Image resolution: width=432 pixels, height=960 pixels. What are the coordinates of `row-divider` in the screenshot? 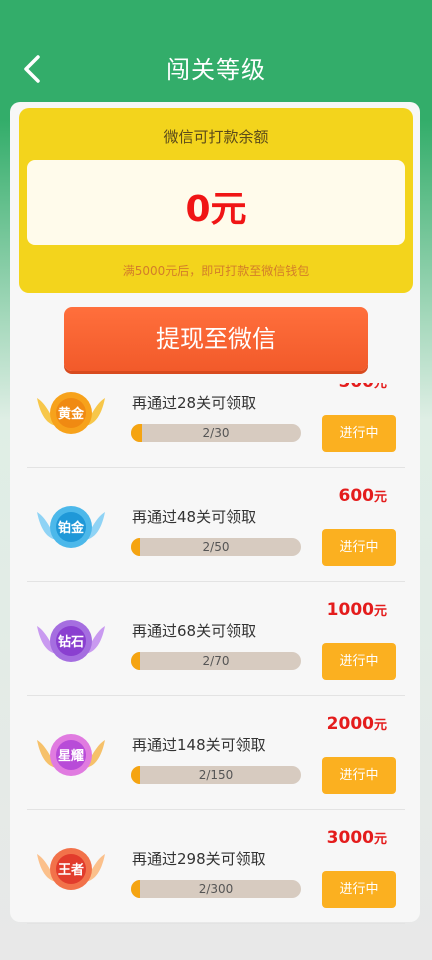 It's located at (216, 923).